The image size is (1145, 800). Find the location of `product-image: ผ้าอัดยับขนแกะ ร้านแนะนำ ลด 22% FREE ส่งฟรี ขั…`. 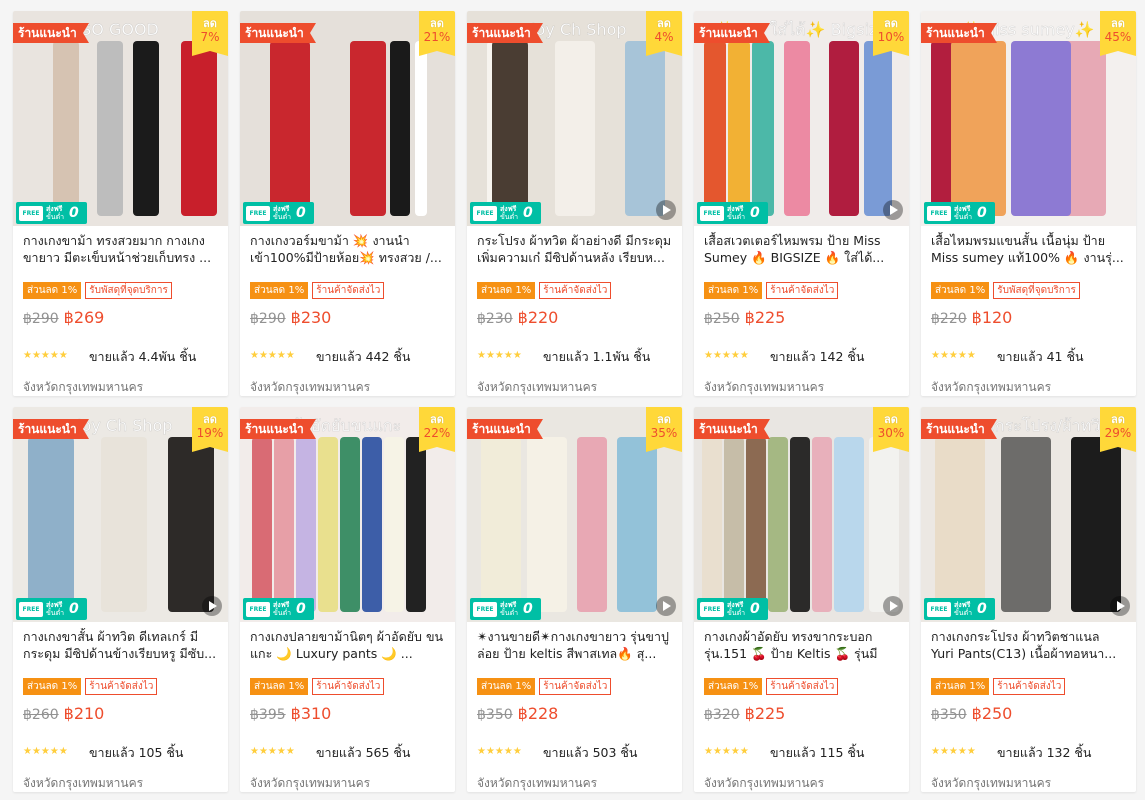

product-image: ผ้าอัดยับขนแกะ ร้านแนะนำ ลด 22% FREE ส่งฟรี ขั… is located at coordinates (347, 514).